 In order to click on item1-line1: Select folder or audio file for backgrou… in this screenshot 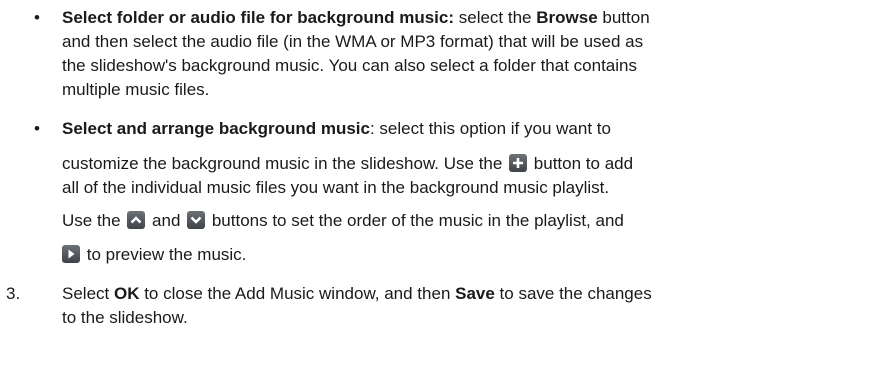, I will do `click(356, 18)`.